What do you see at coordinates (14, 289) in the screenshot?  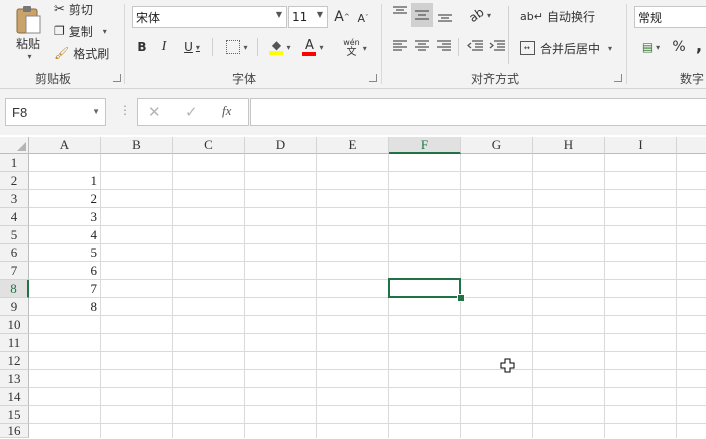 I see `row-header-8: 8` at bounding box center [14, 289].